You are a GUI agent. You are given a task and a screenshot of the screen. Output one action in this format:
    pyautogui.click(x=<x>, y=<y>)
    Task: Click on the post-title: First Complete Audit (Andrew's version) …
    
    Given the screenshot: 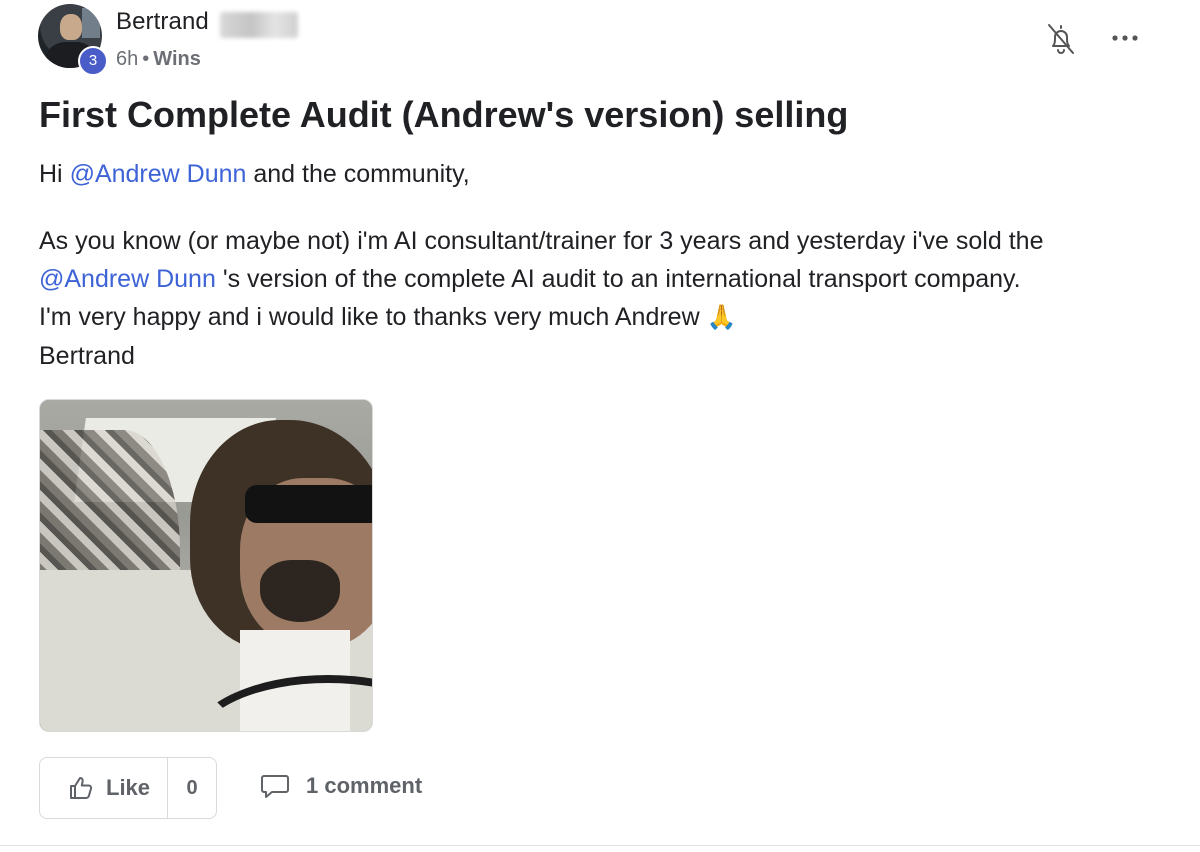 What is the action you would take?
    pyautogui.click(x=444, y=114)
    